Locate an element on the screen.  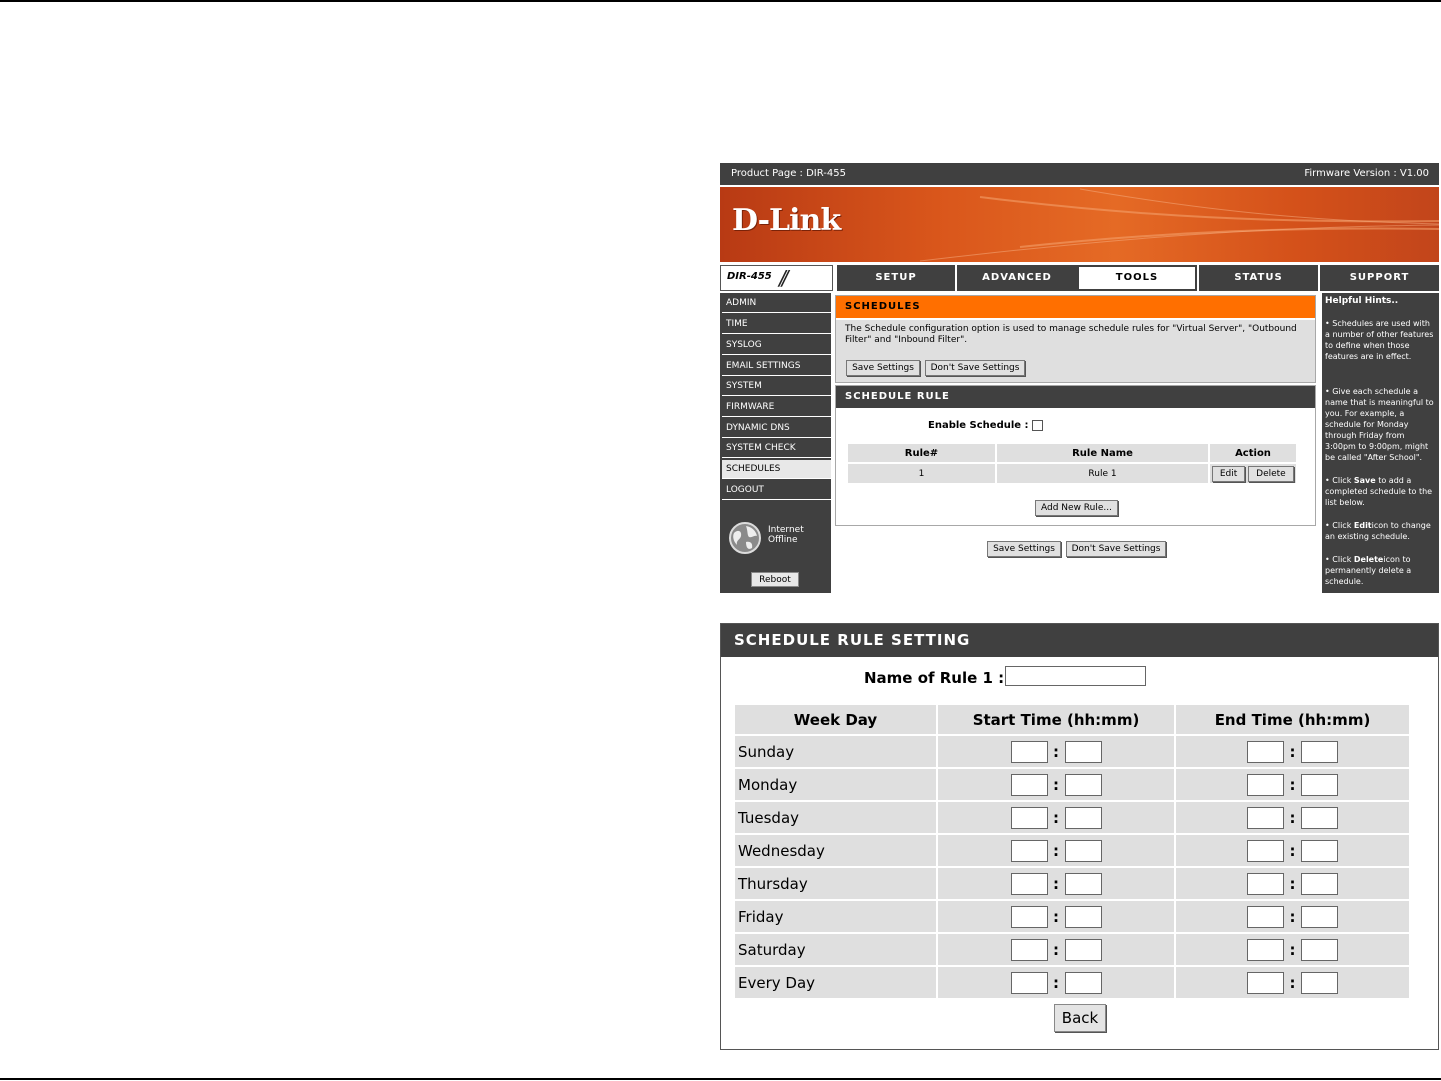
model-tab: DIR-455 // is located at coordinates (776, 278).